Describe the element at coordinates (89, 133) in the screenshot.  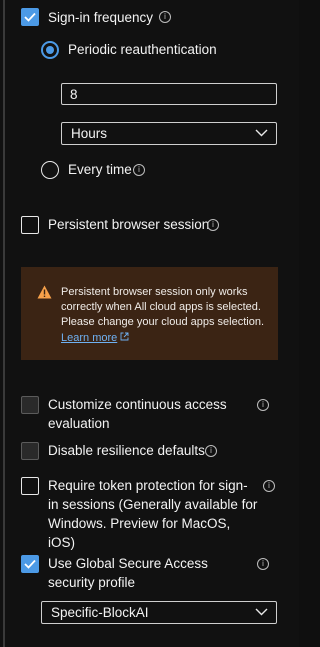
I see `frequency-unit-value: Hours` at that location.